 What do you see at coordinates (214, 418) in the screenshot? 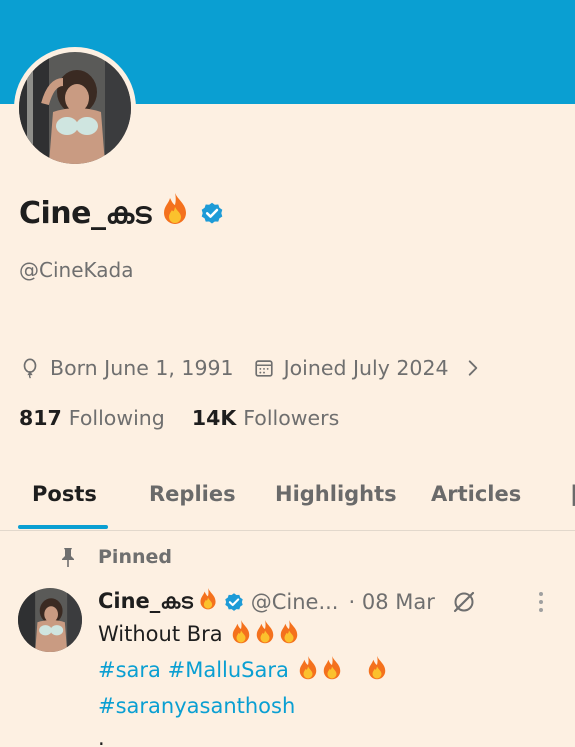
I see `followers-count: 14K` at bounding box center [214, 418].